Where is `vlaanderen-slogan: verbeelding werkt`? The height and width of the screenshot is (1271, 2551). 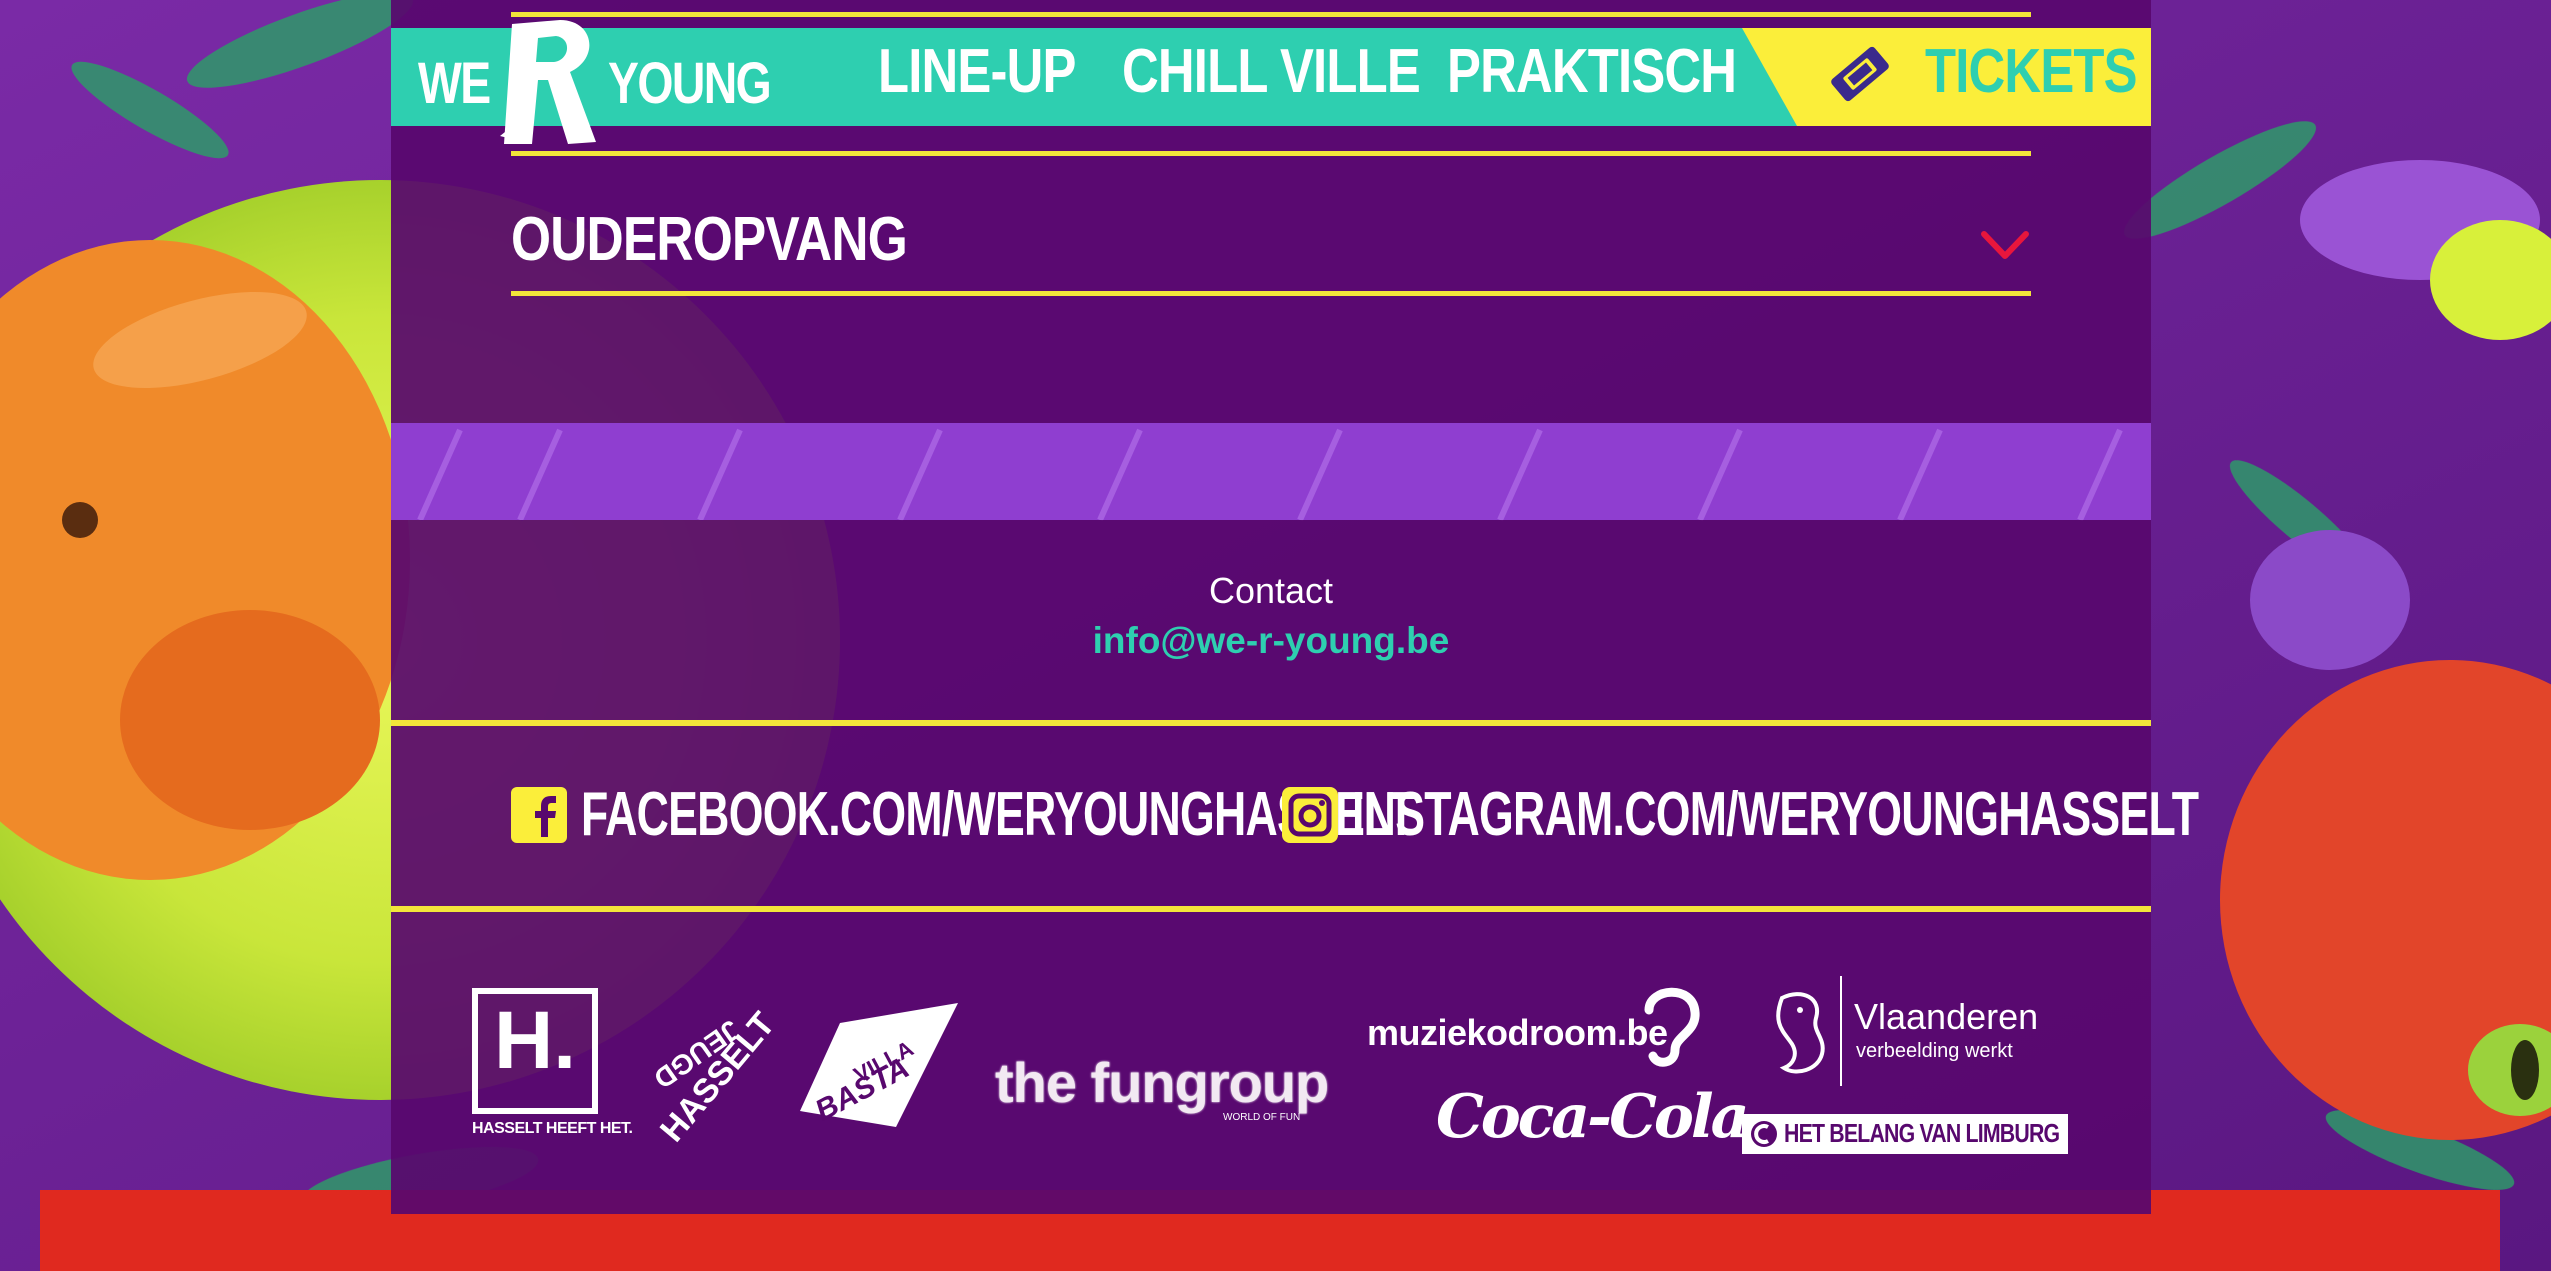 vlaanderen-slogan: verbeelding werkt is located at coordinates (1934, 1051).